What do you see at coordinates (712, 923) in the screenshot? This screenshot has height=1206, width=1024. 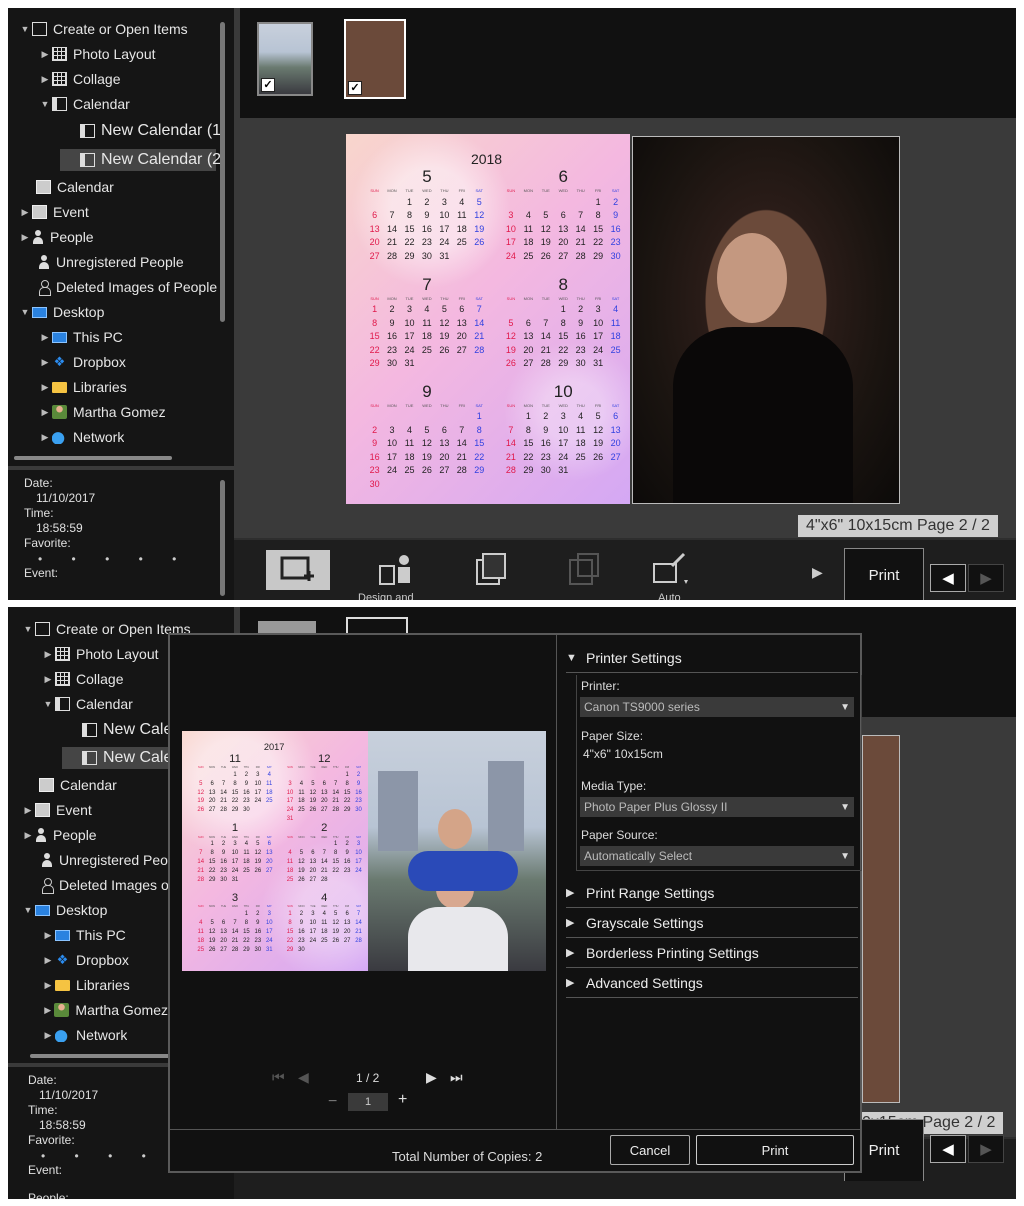 I see `grayscale-header: ▶ Grayscale Settings` at bounding box center [712, 923].